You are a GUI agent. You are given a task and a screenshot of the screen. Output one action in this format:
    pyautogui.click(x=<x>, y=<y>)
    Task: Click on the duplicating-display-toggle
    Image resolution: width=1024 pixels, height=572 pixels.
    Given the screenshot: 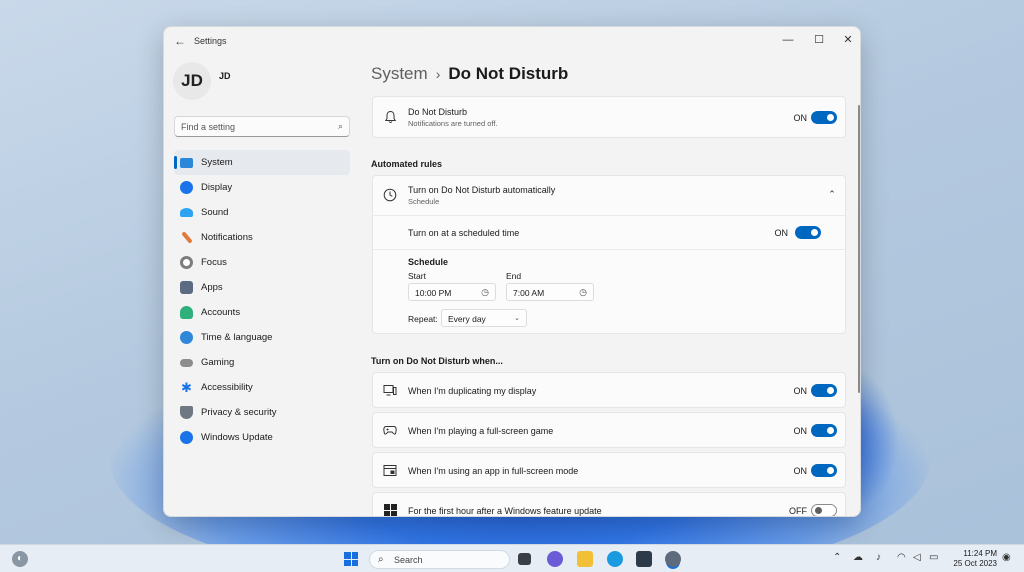 What is the action you would take?
    pyautogui.click(x=824, y=390)
    